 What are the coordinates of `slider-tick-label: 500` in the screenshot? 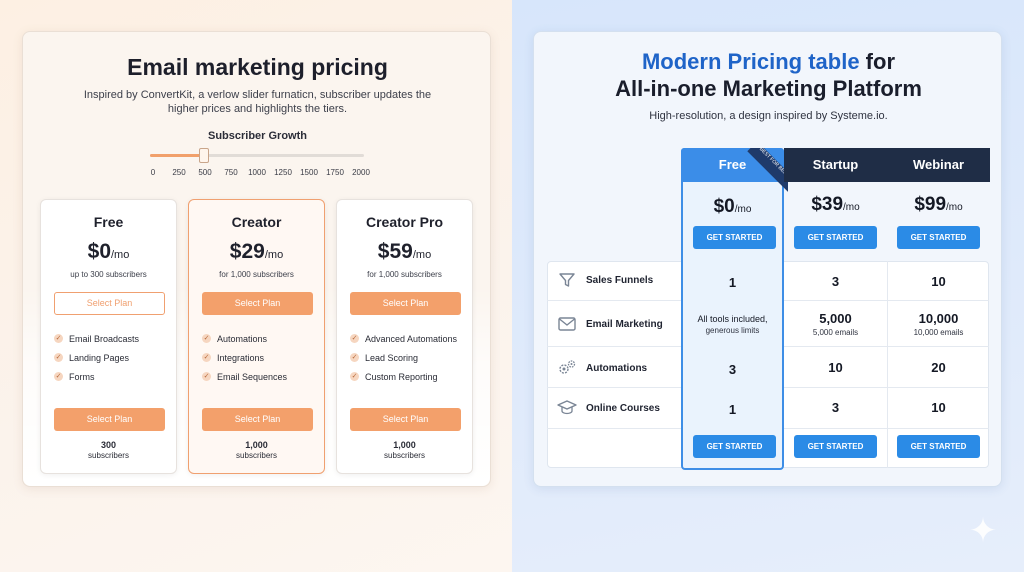 It's located at (205, 172).